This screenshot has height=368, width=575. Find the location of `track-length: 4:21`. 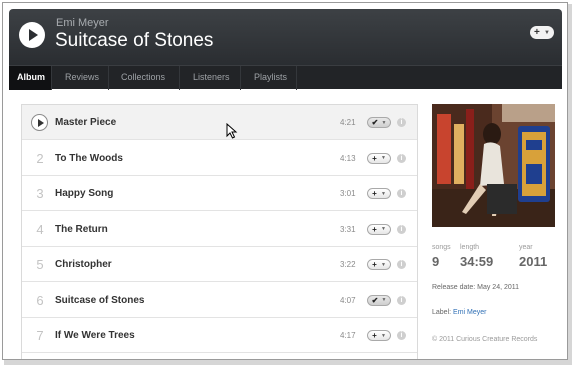

track-length: 4:21 is located at coordinates (348, 122).